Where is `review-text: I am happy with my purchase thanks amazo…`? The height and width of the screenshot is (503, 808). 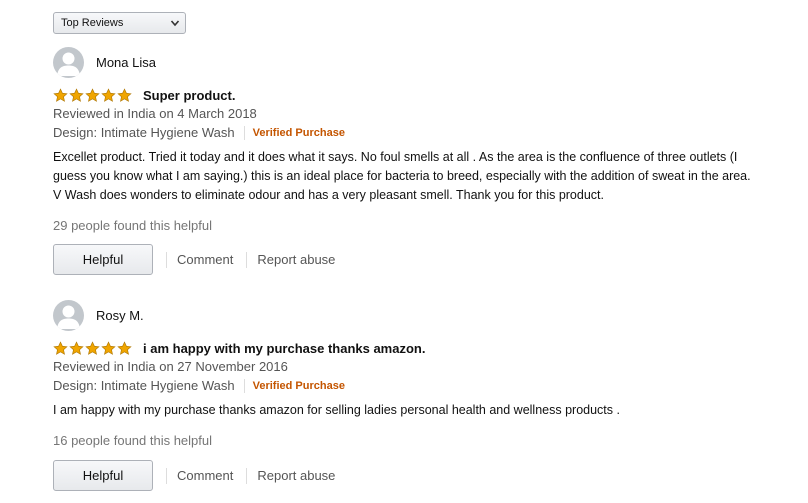
review-text: I am happy with my purchase thanks amazo… is located at coordinates (336, 410).